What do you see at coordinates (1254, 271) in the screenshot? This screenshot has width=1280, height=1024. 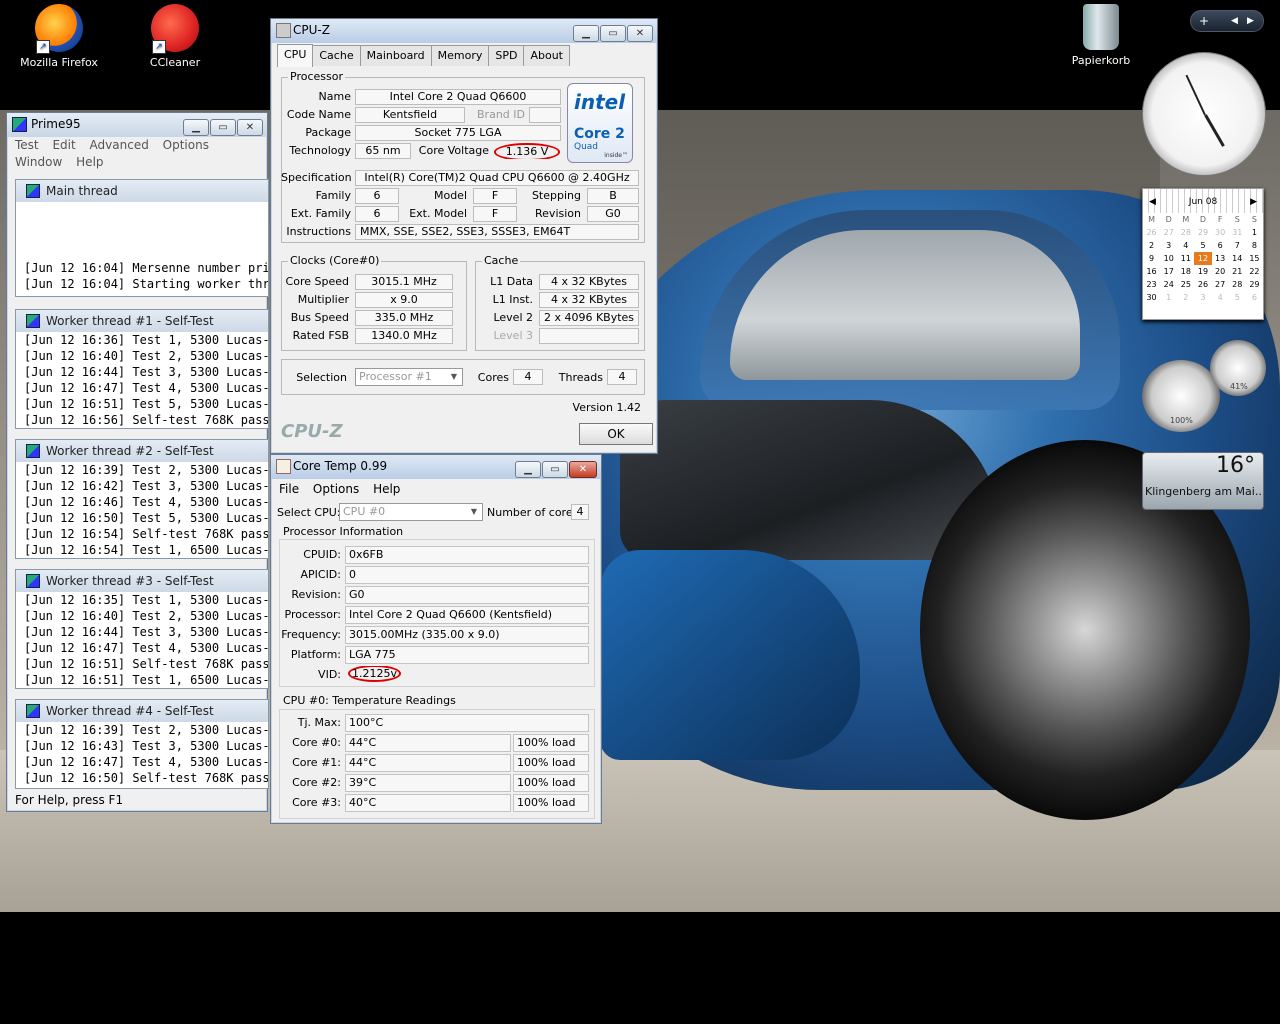 I see `calendar-day: 22` at bounding box center [1254, 271].